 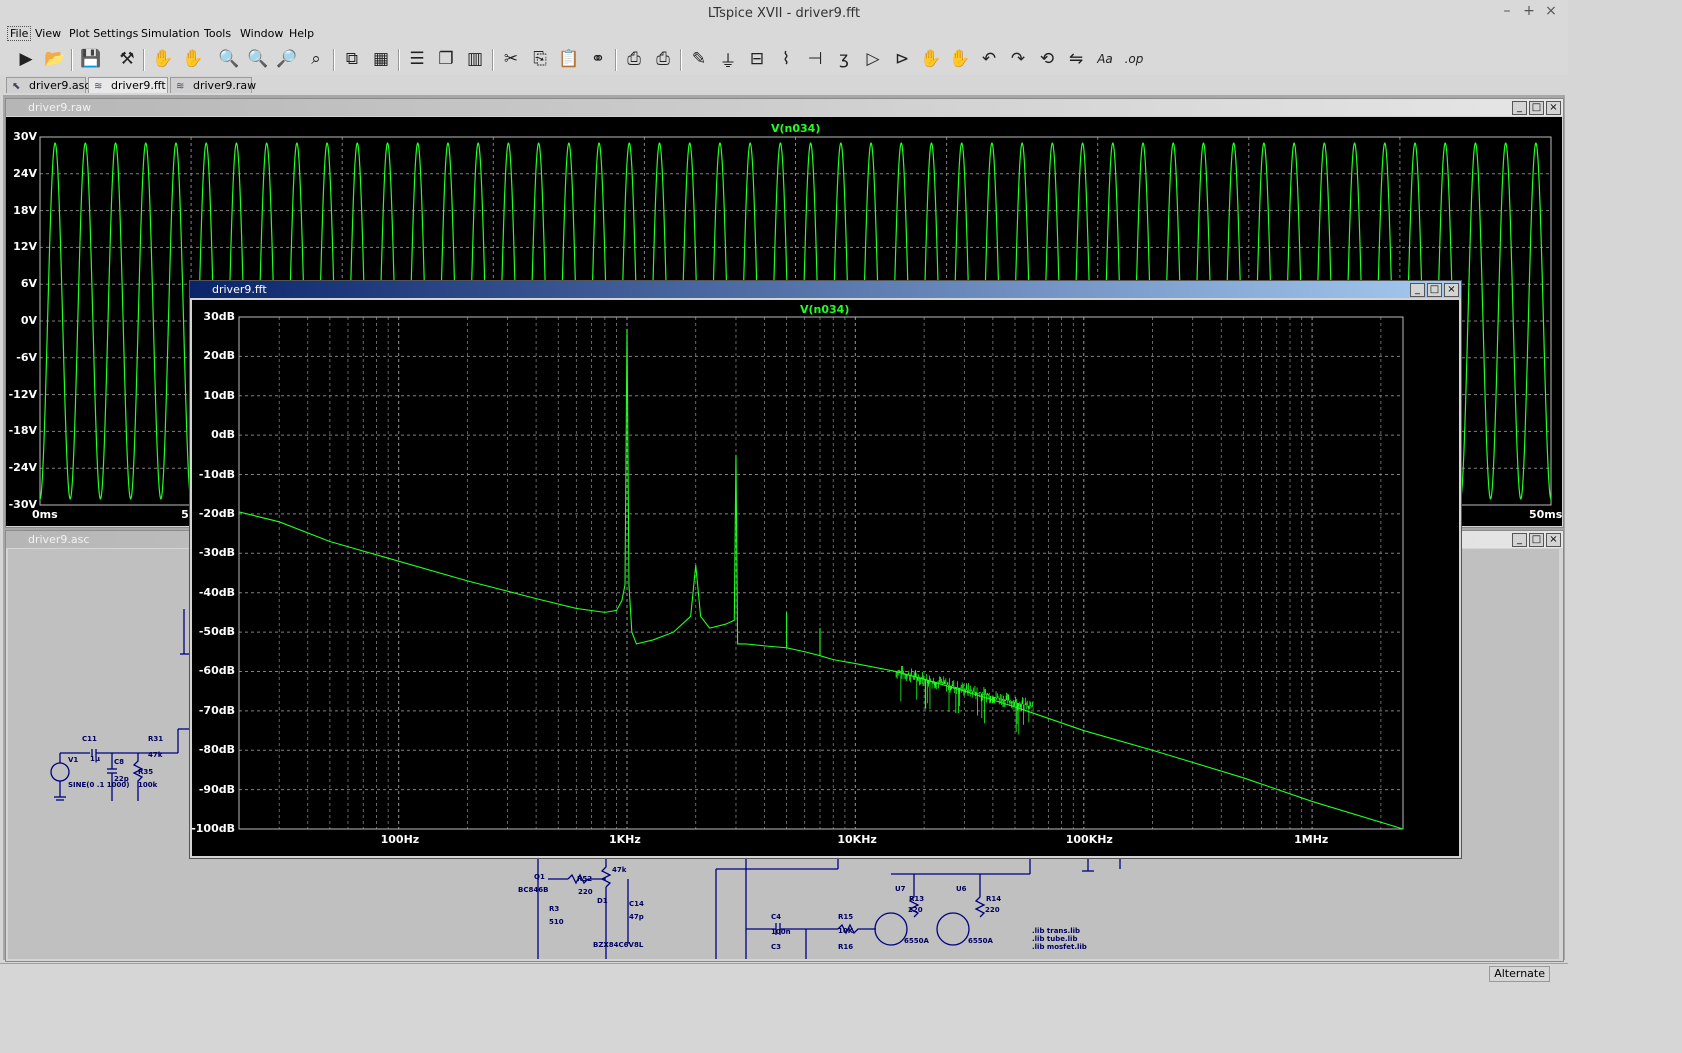 What do you see at coordinates (170, 33) in the screenshot?
I see `menu-simulation: Simulation` at bounding box center [170, 33].